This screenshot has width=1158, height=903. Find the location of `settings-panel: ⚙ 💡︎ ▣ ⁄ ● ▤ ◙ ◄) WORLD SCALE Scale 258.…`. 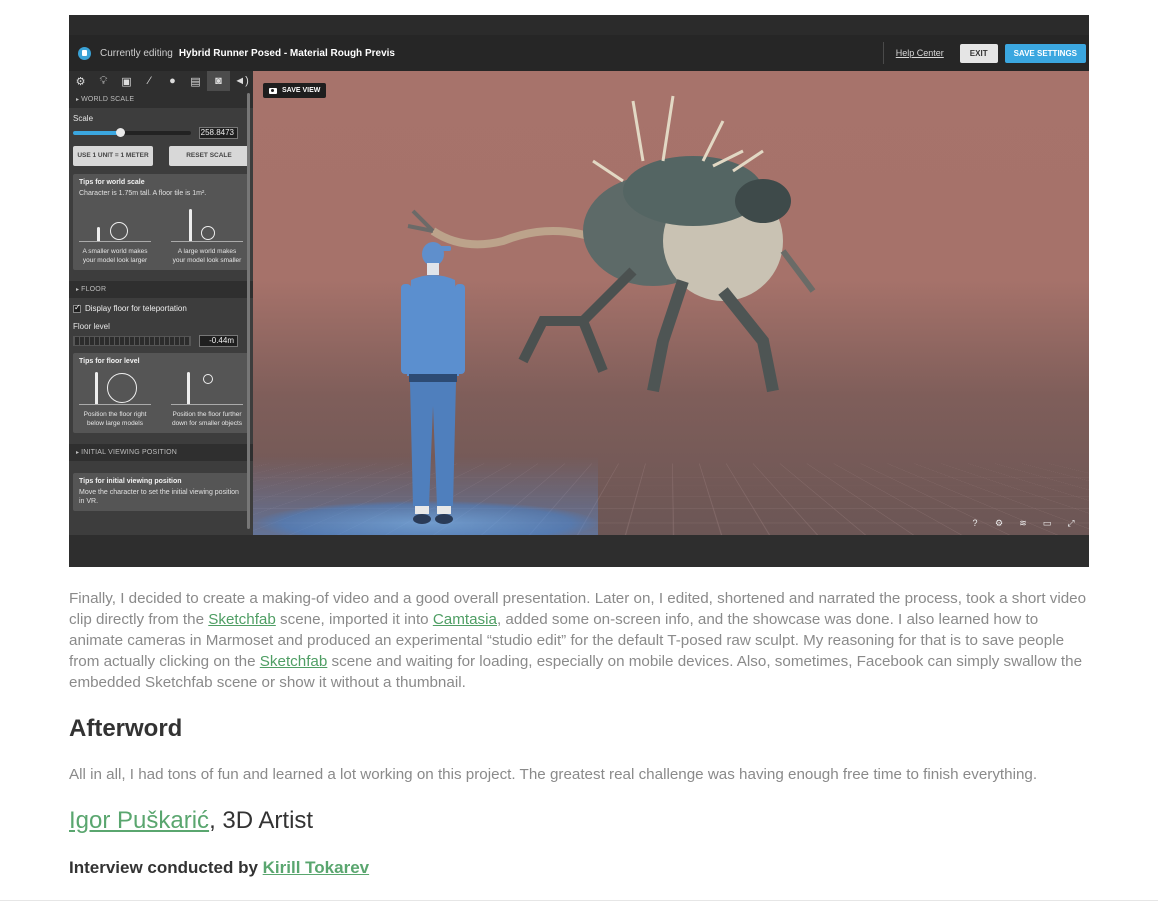

settings-panel: ⚙ 💡︎ ▣ ⁄ ● ▤ ◙ ◄) WORLD SCALE Scale 258.… is located at coordinates (161, 303).